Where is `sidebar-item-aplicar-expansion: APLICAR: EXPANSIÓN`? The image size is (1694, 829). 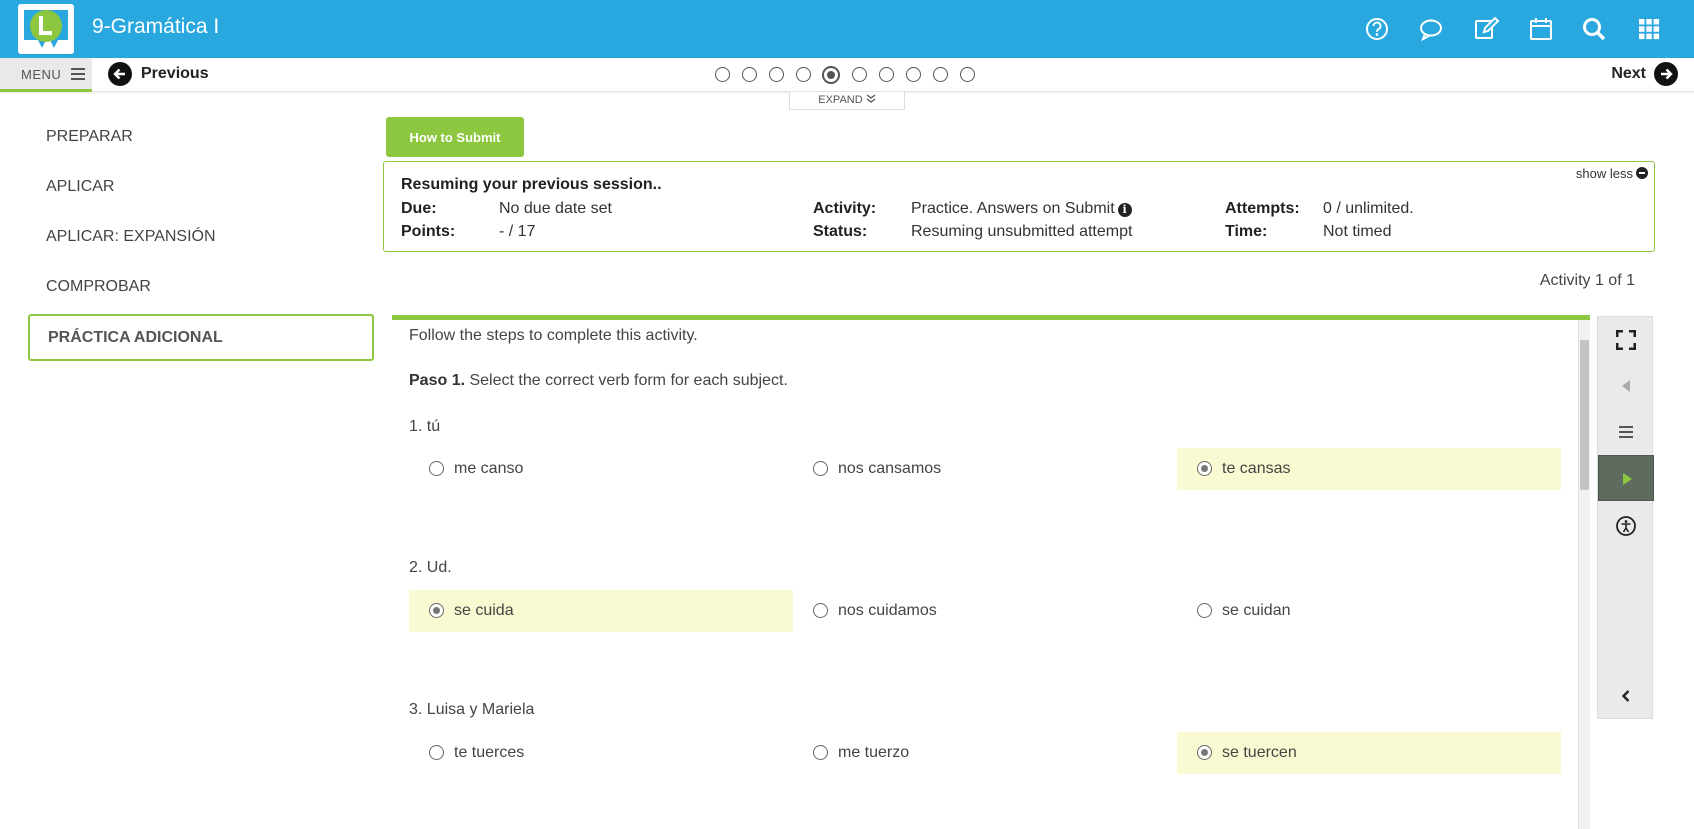 sidebar-item-aplicar-expansion: APLICAR: EXPANSIÓN is located at coordinates (131, 237).